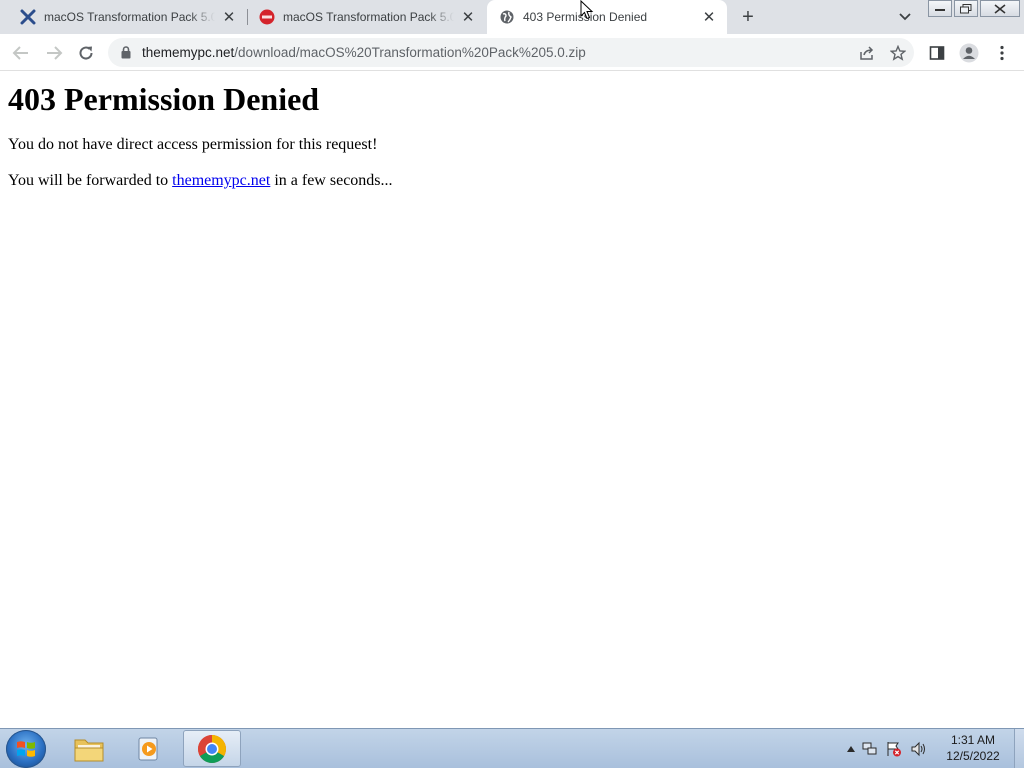 The image size is (1024, 768). I want to click on system-tray, so click(887, 748).